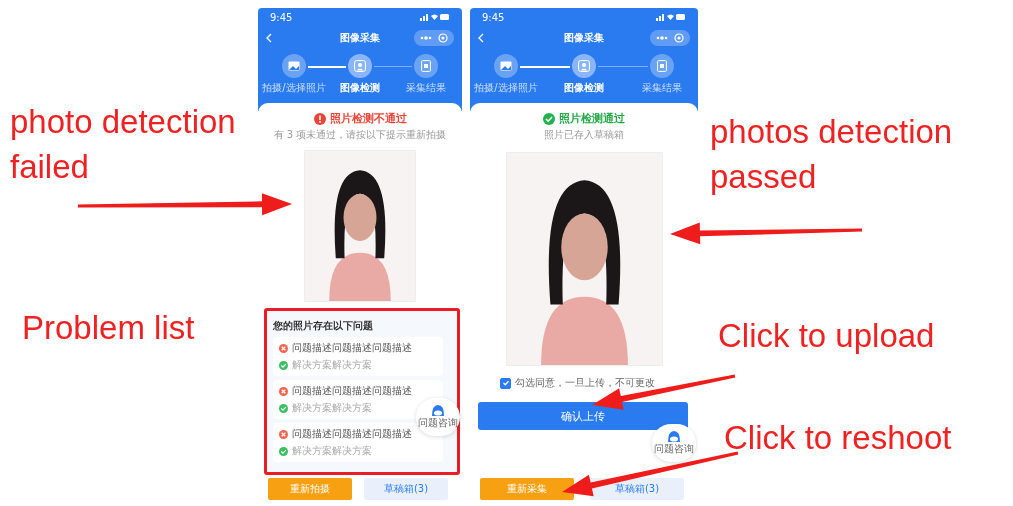 The height and width of the screenshot is (506, 1013). Describe the element at coordinates (583, 416) in the screenshot. I see `upload-button: 确认上传` at that location.